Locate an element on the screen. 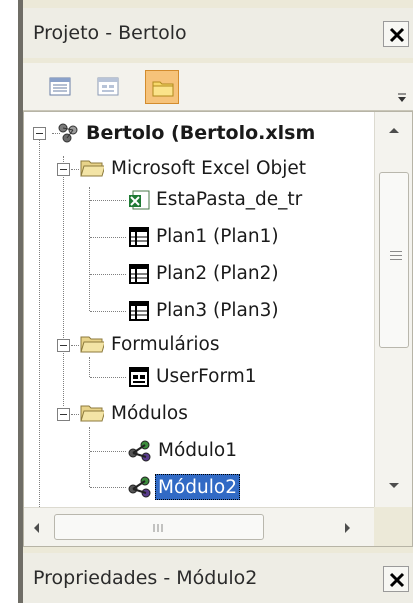  scrollbar-corner is located at coordinates (393, 526).